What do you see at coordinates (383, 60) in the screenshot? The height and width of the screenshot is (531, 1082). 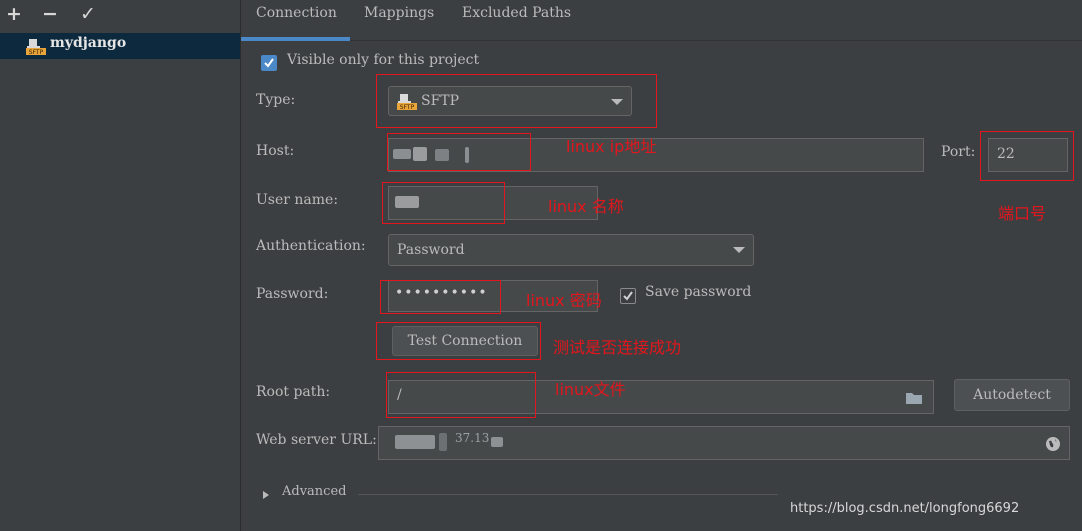 I see `visible-only-label: Visible only for this project` at bounding box center [383, 60].